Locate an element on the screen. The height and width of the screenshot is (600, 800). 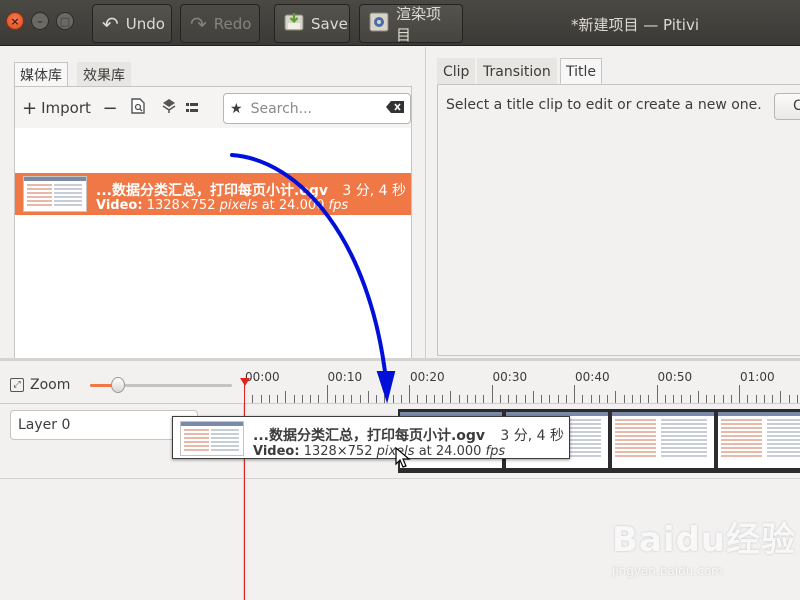
layer-name-field: Layer 0 is located at coordinates (104, 425).